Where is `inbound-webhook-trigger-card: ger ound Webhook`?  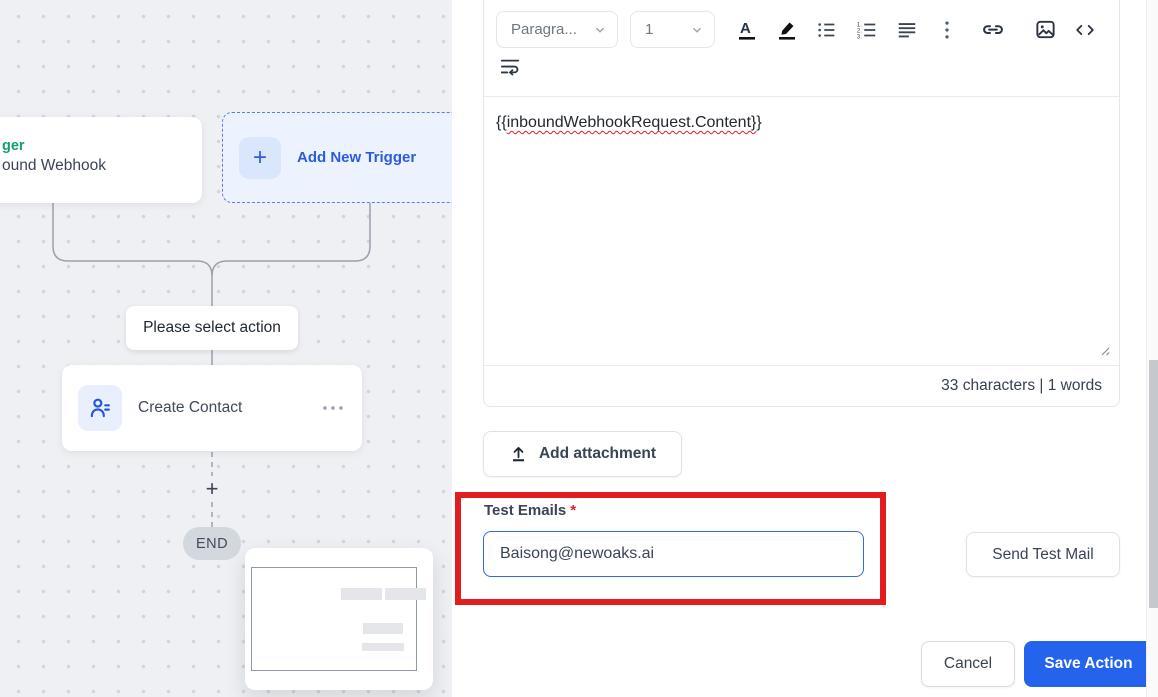 inbound-webhook-trigger-card: ger ound Webhook is located at coordinates (101, 160).